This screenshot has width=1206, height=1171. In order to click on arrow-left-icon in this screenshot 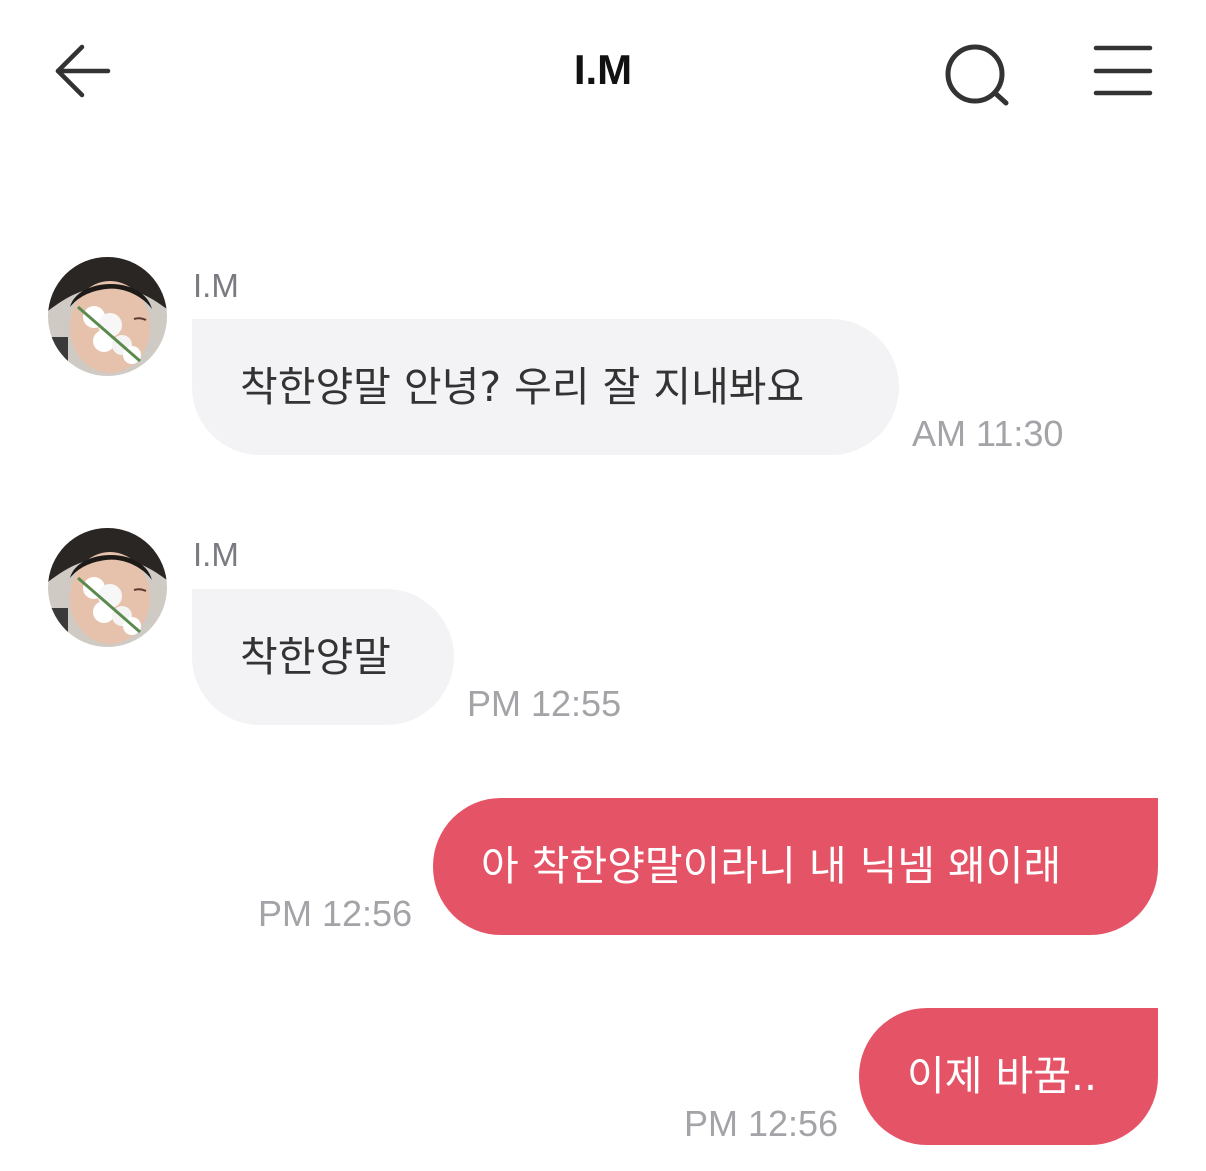, I will do `click(83, 71)`.